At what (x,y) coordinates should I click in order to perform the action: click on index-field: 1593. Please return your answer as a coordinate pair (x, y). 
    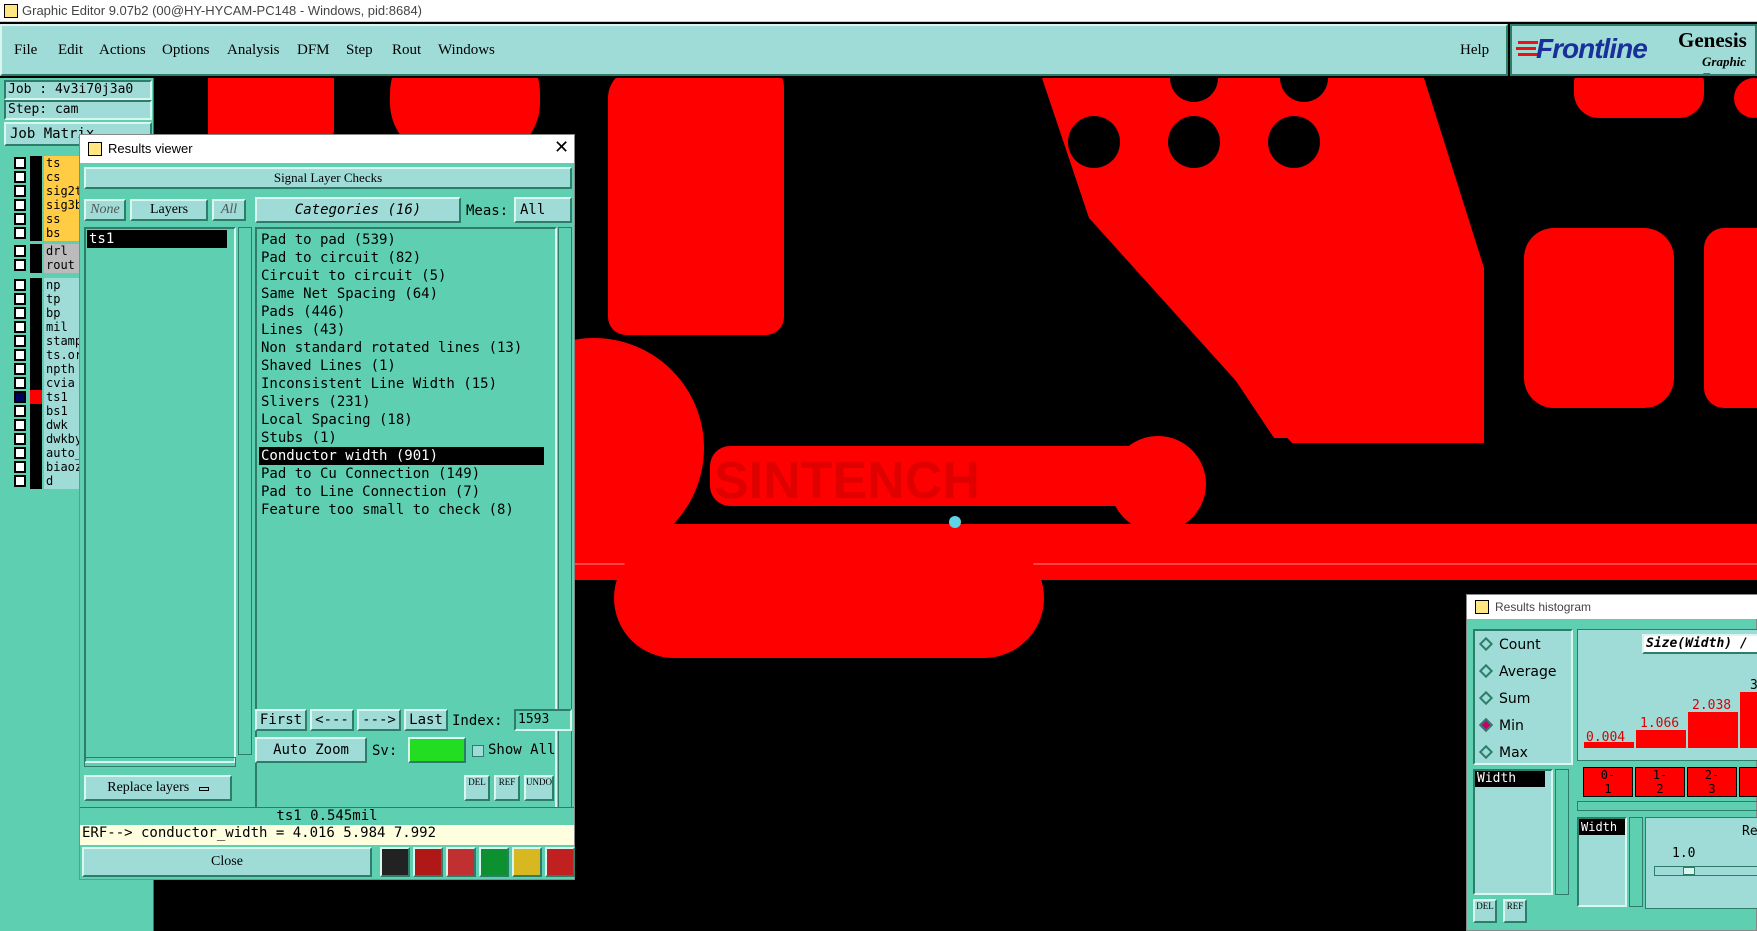
    Looking at the image, I should click on (543, 720).